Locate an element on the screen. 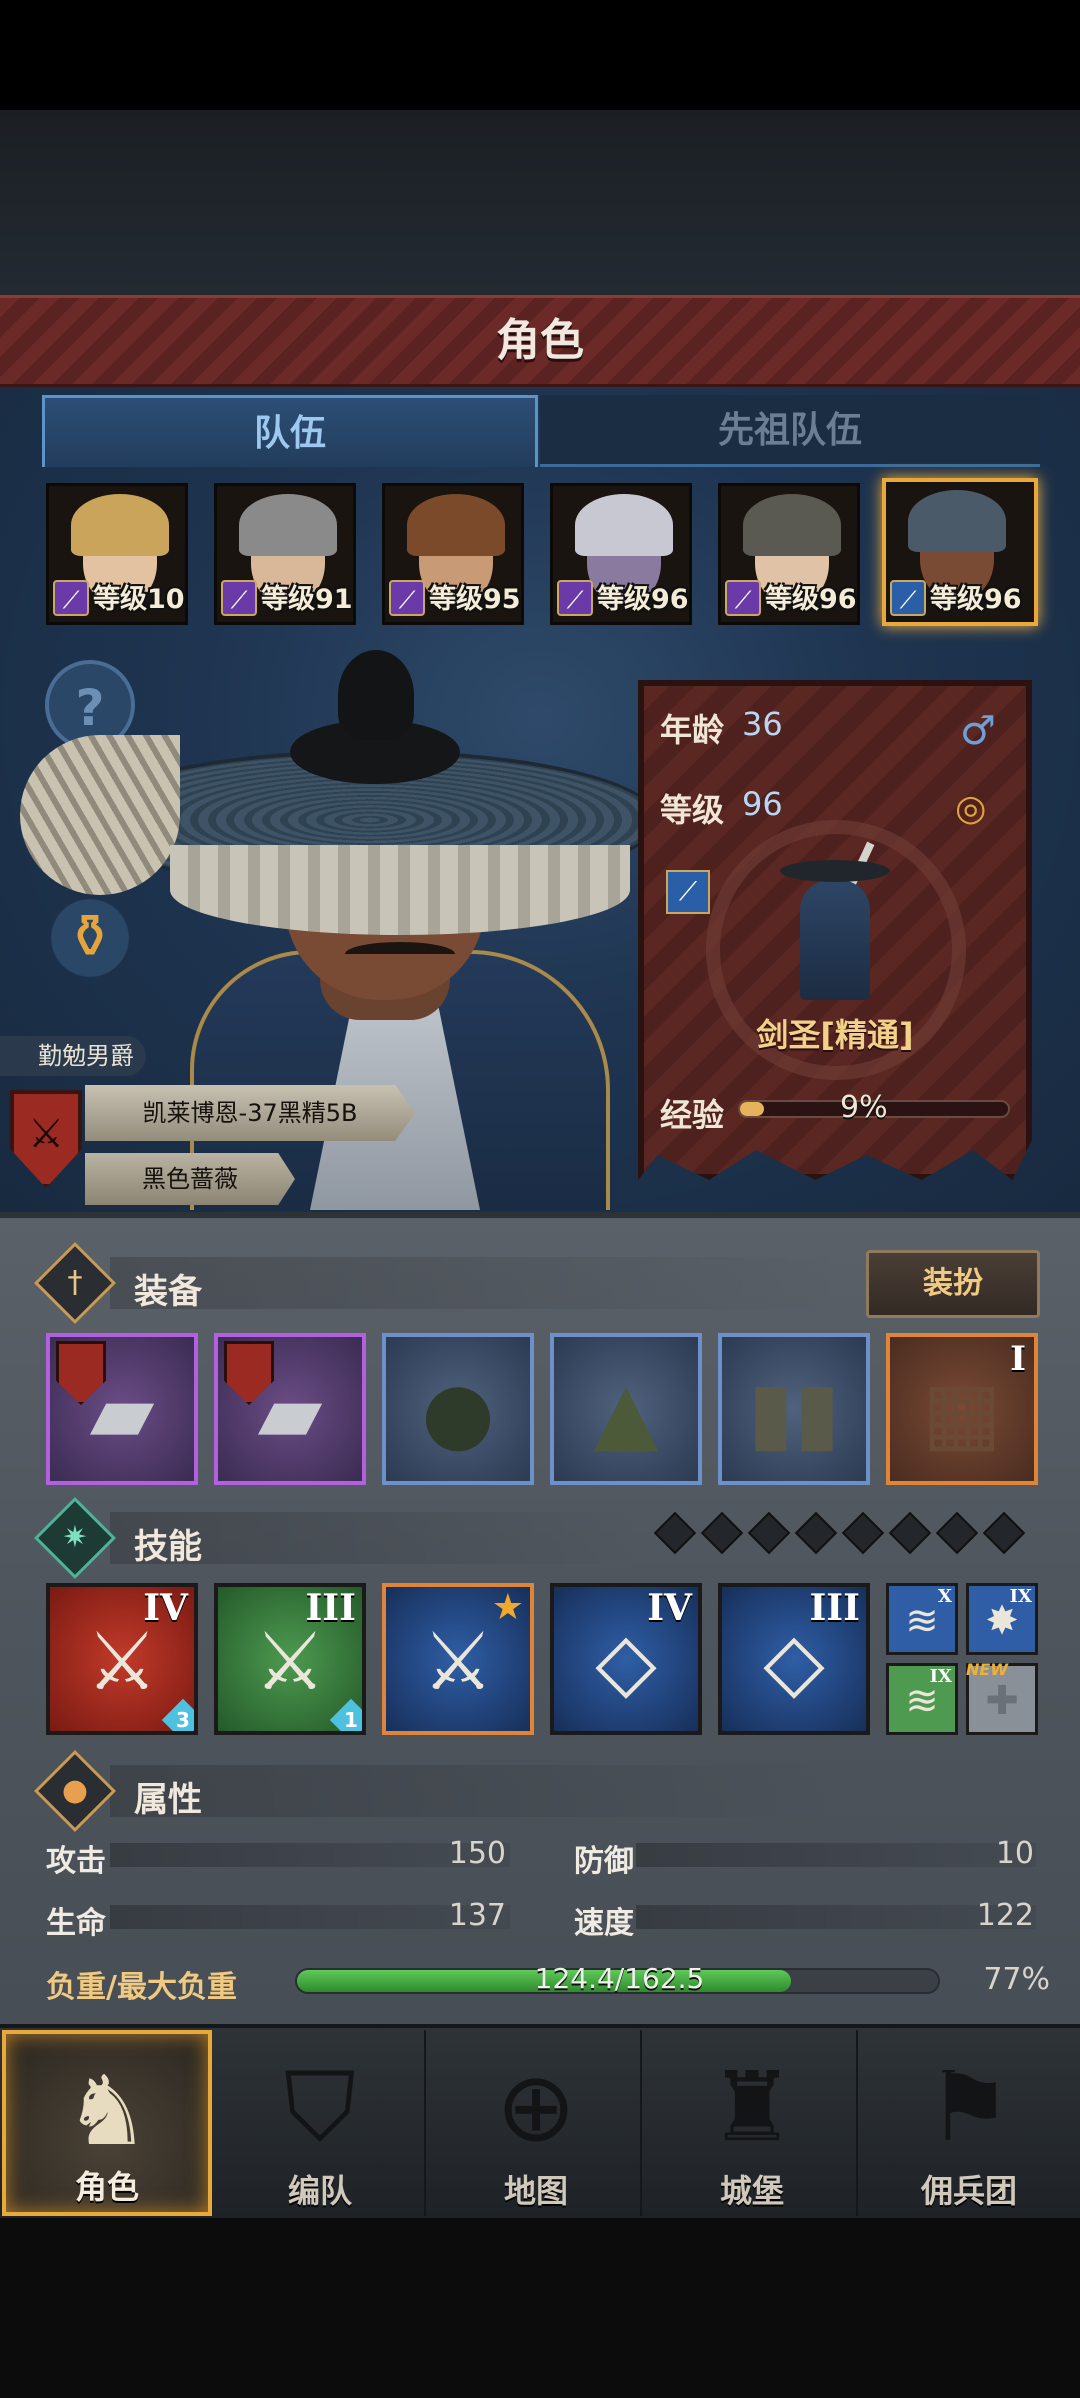 This screenshot has width=1080, height=2398. gem-count: 3 is located at coordinates (183, 1720).